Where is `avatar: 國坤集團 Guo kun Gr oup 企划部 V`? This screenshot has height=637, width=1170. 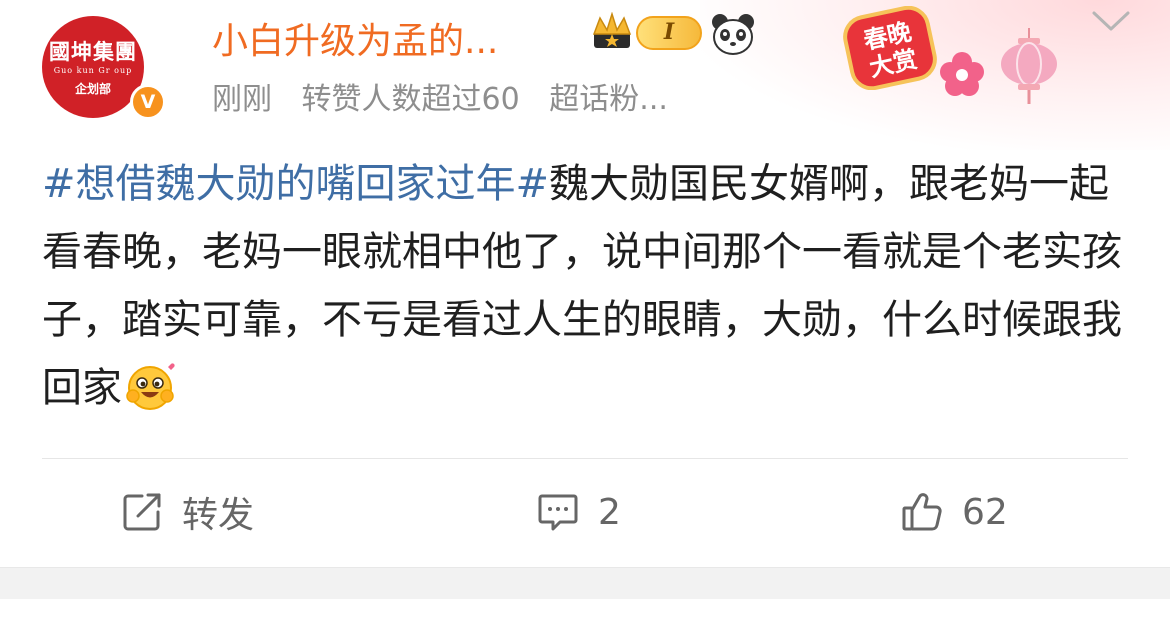
avatar: 國坤集團 Guo kun Gr oup 企划部 V is located at coordinates (104, 68).